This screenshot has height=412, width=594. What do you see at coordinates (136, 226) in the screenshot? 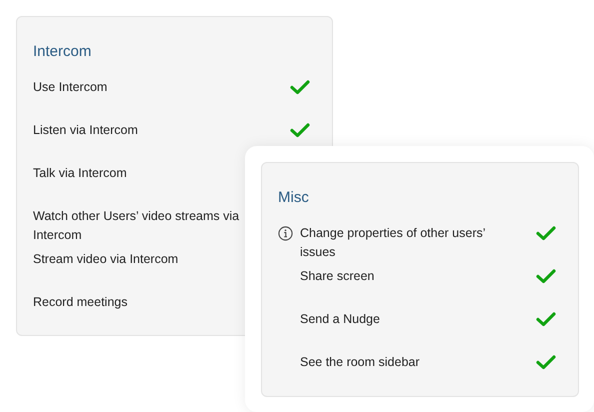
I see `permission-label: Watch other Users’ video streams via Intercom` at bounding box center [136, 226].